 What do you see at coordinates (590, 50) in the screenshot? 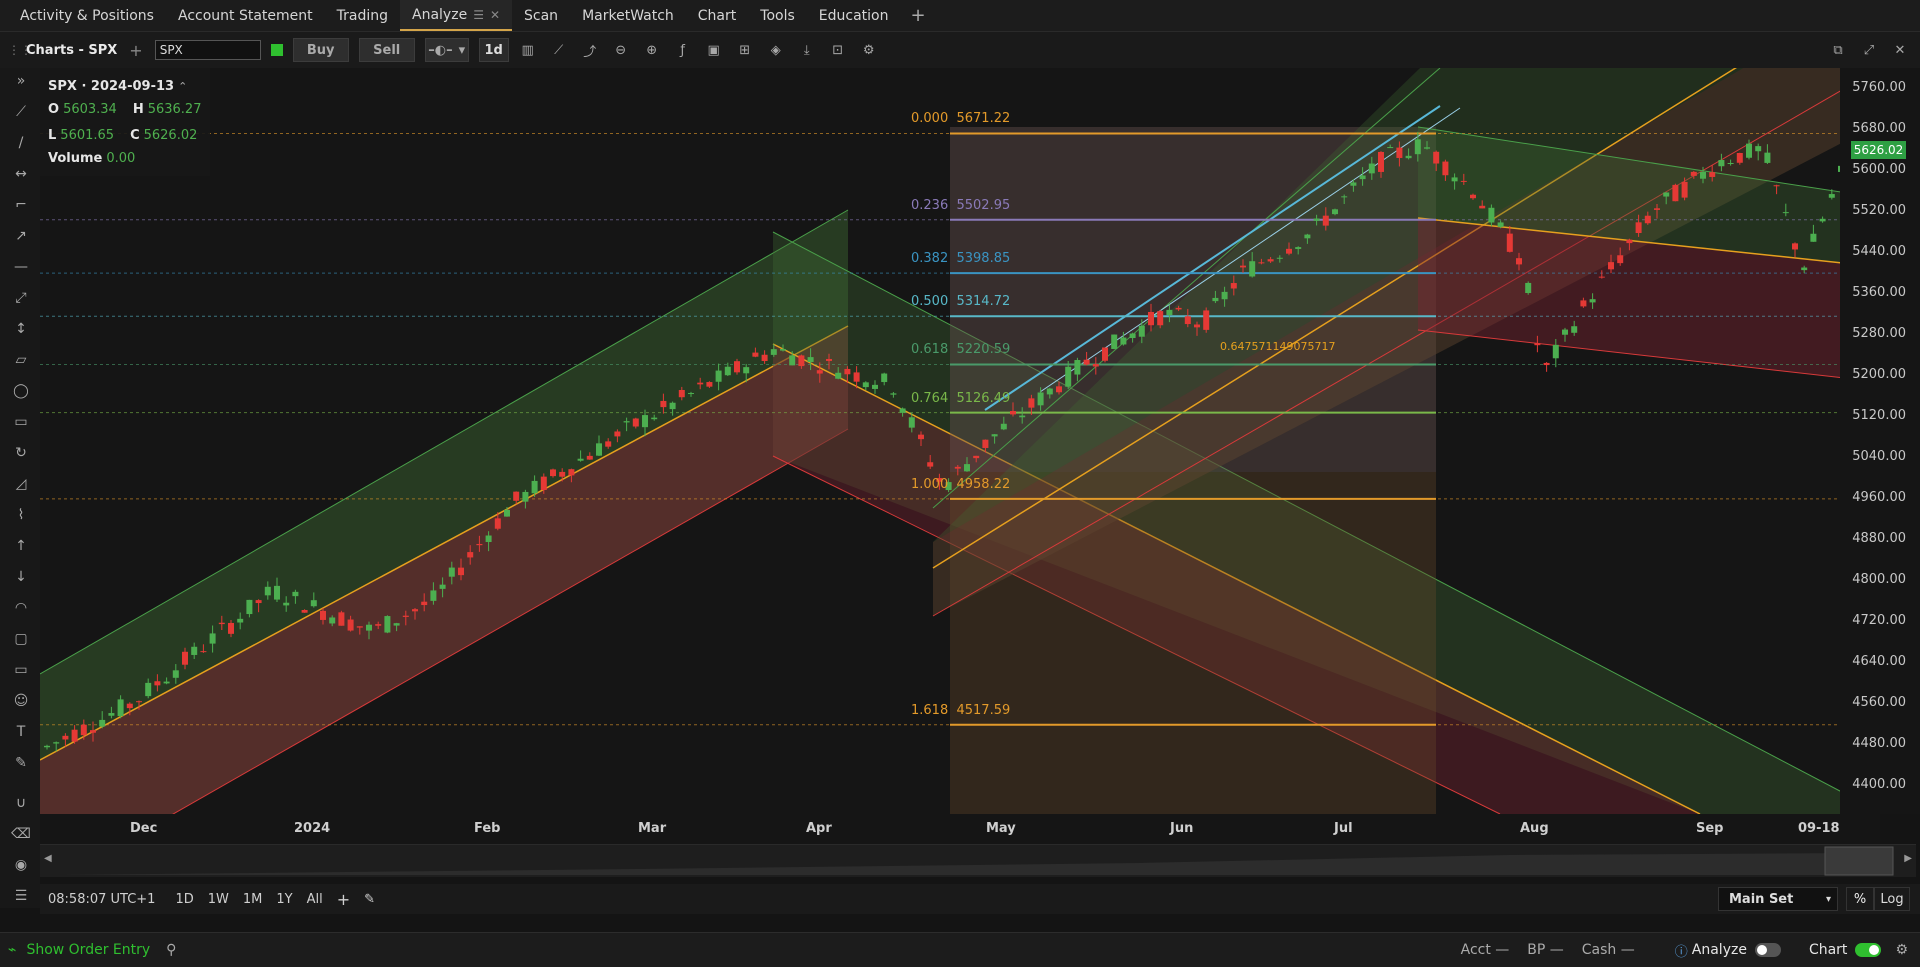
I see `indicator-icon: ⤴` at bounding box center [590, 50].